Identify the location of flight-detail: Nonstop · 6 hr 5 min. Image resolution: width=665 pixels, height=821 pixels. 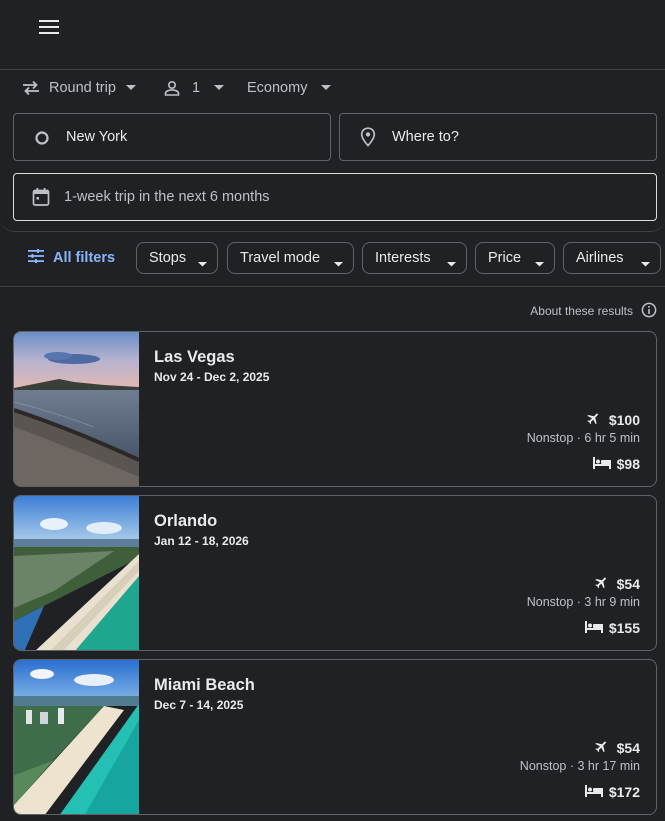
(583, 438).